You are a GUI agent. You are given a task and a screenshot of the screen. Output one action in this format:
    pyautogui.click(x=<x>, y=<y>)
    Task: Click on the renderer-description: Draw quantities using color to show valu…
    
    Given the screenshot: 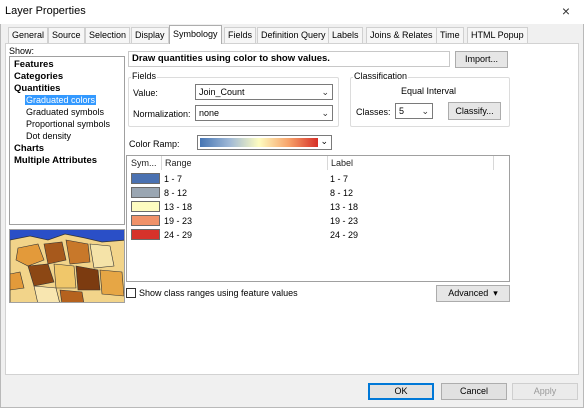 What is the action you would take?
    pyautogui.click(x=289, y=59)
    